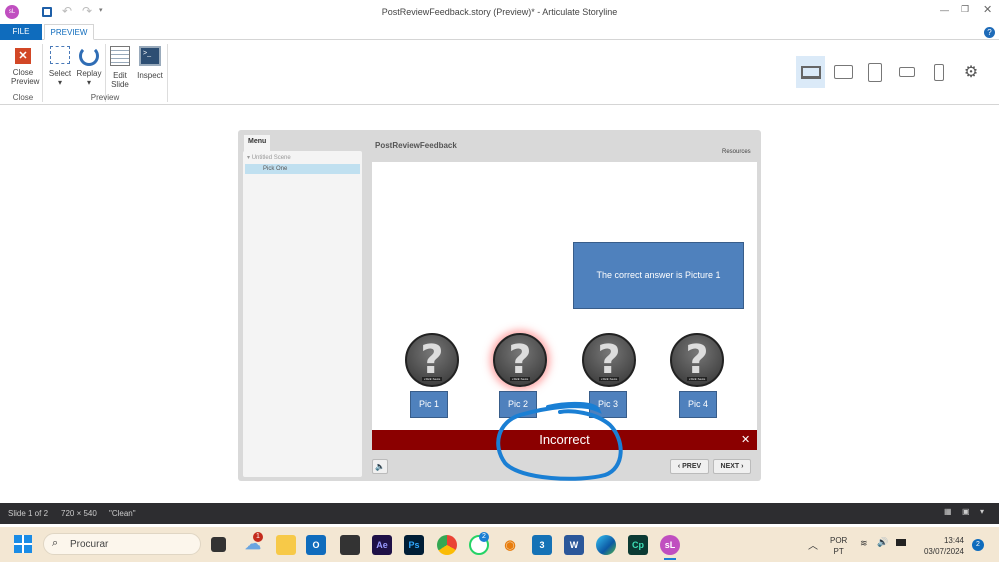 This screenshot has height=562, width=999. What do you see at coordinates (864, 543) in the screenshot?
I see `wifi-icon: ≋` at bounding box center [864, 543].